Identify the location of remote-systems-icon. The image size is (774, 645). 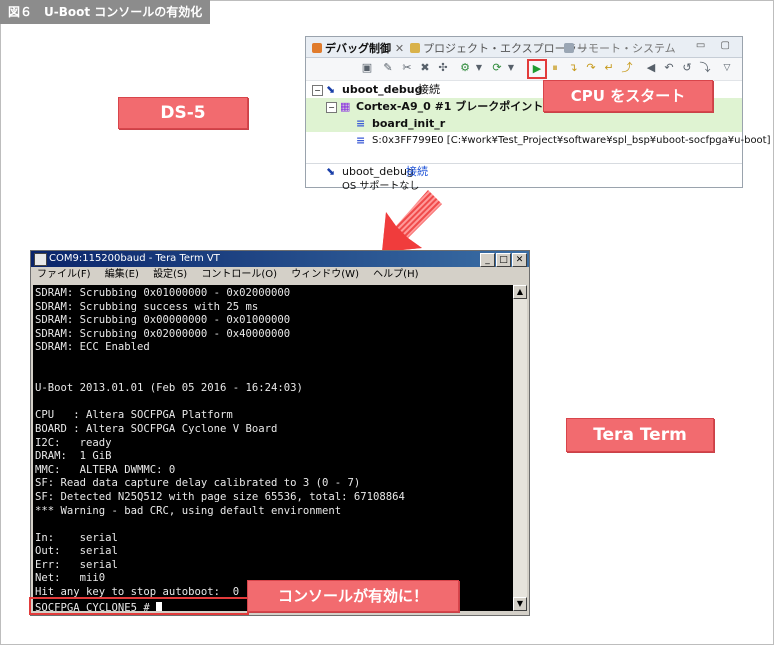
(569, 48).